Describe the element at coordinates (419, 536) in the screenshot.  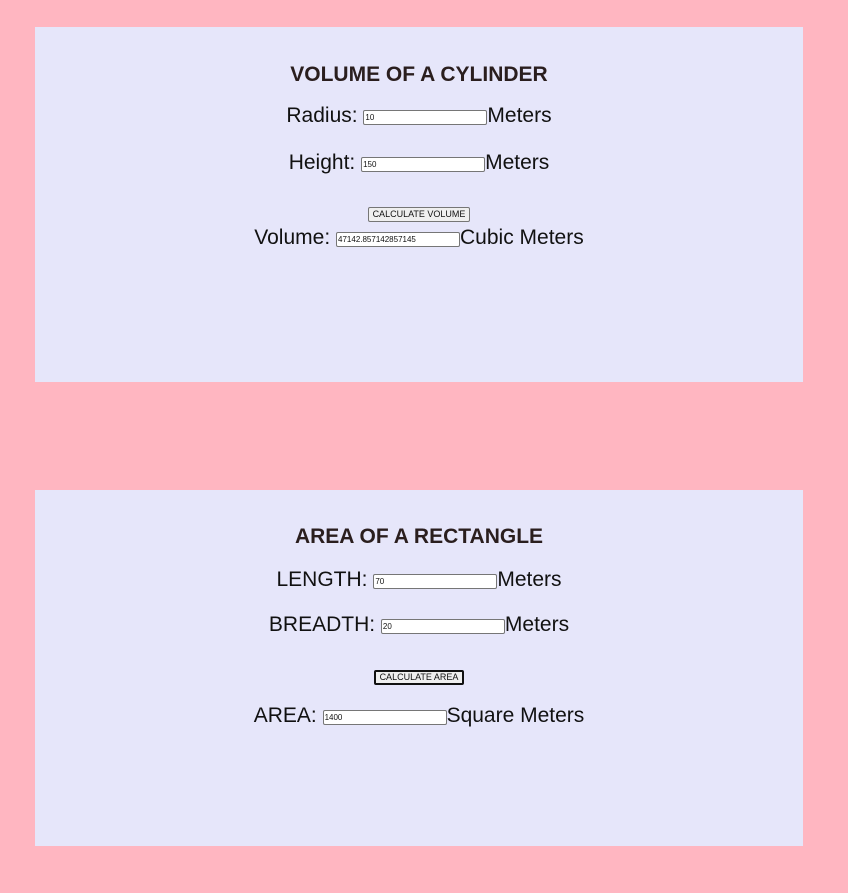
I see `rectangle-title: AREA OF A RECTANGLE` at that location.